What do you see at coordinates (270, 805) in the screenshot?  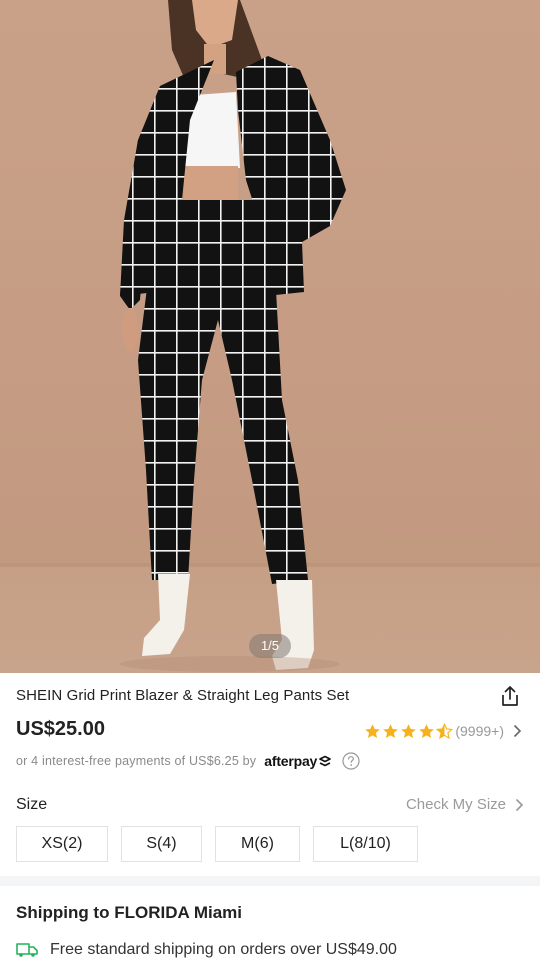 I see `size-header: Size Check My Size` at bounding box center [270, 805].